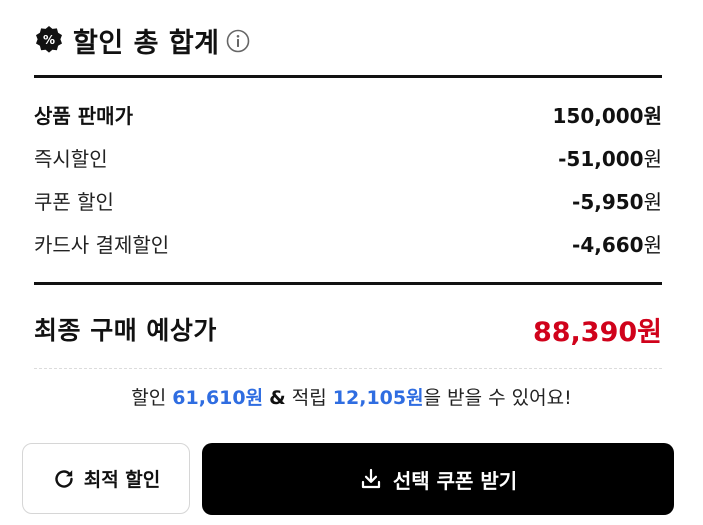 Image resolution: width=703 pixels, height=525 pixels. Describe the element at coordinates (497, 398) in the screenshot. I see `summary-suffix: 을 받을 수 있어요!` at that location.